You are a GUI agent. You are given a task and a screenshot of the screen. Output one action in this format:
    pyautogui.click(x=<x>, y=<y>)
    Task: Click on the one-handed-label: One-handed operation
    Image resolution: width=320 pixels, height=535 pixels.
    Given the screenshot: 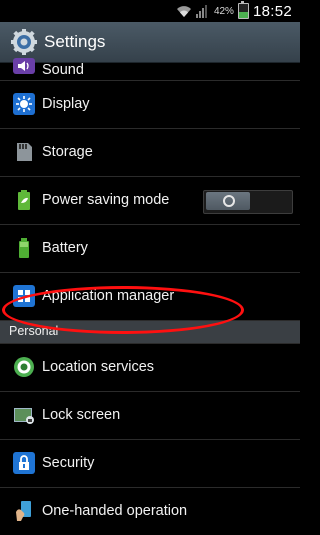 What is the action you would take?
    pyautogui.click(x=115, y=511)
    